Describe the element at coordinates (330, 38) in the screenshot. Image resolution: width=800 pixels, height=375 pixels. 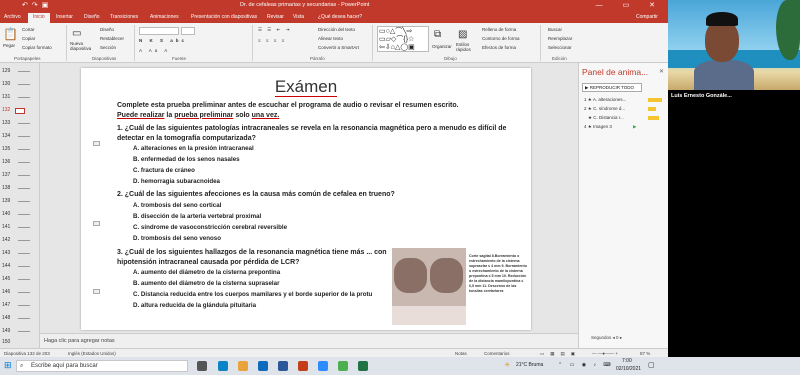
I see `align-text-button: Alinear texto` at that location.